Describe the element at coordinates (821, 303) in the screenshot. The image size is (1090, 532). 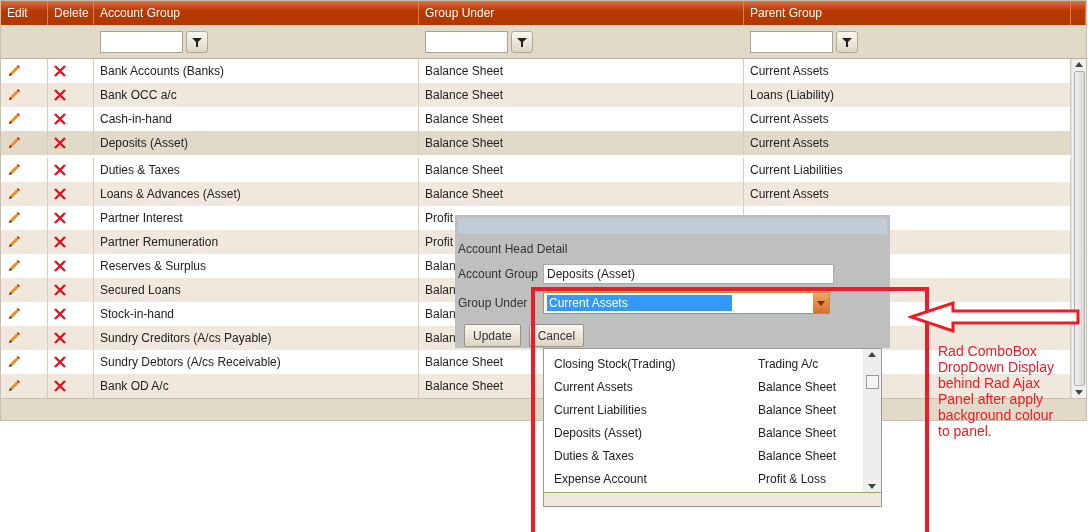
I see `caret-icon` at that location.